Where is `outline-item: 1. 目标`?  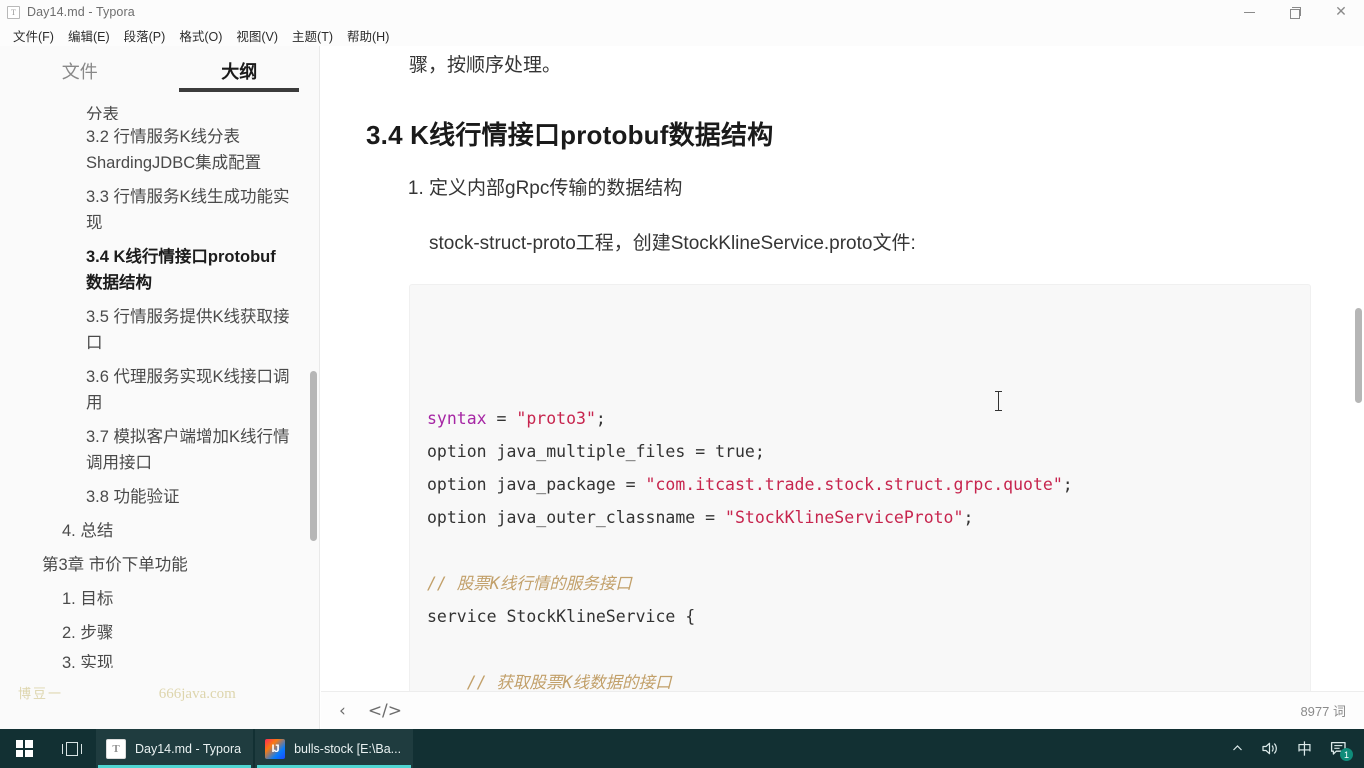 outline-item: 1. 目标 is located at coordinates (159, 599).